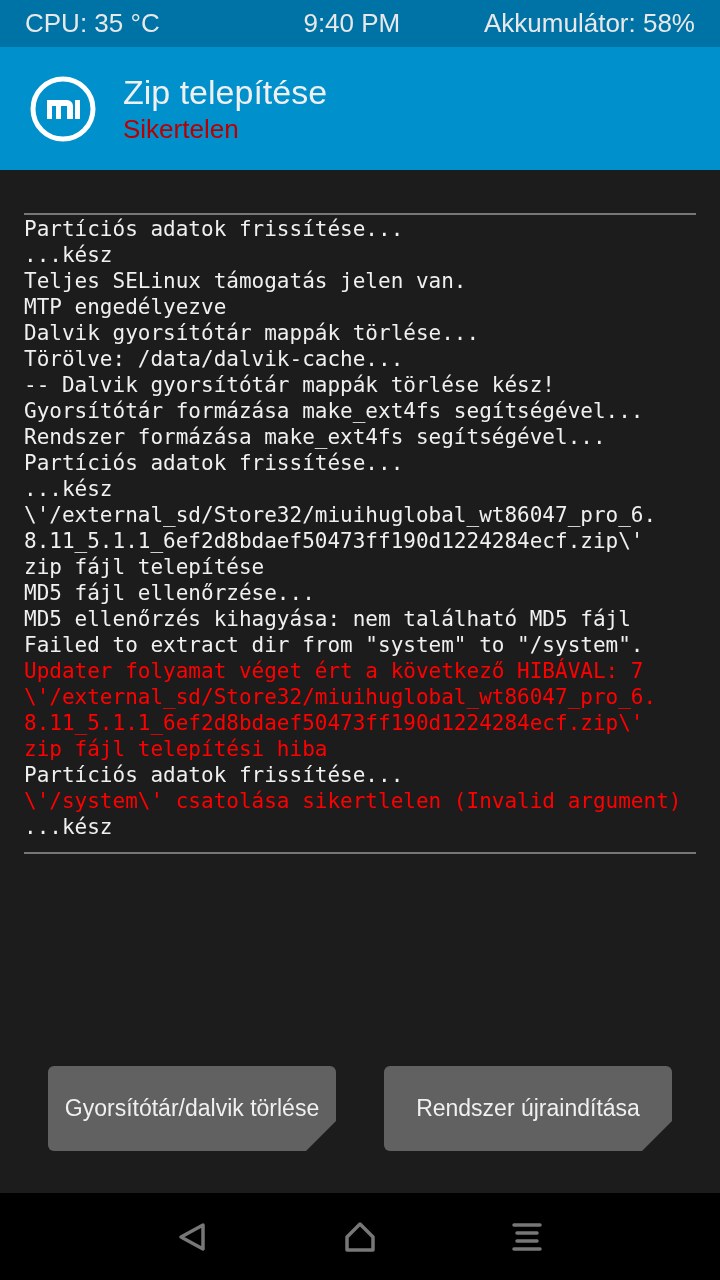  What do you see at coordinates (181, 129) in the screenshot?
I see `install-status: Sikertelen` at bounding box center [181, 129].